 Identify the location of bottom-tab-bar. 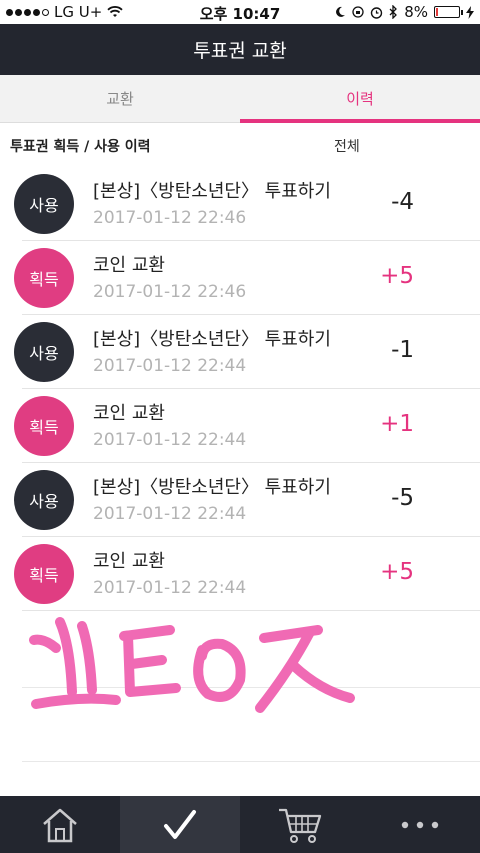
(240, 824).